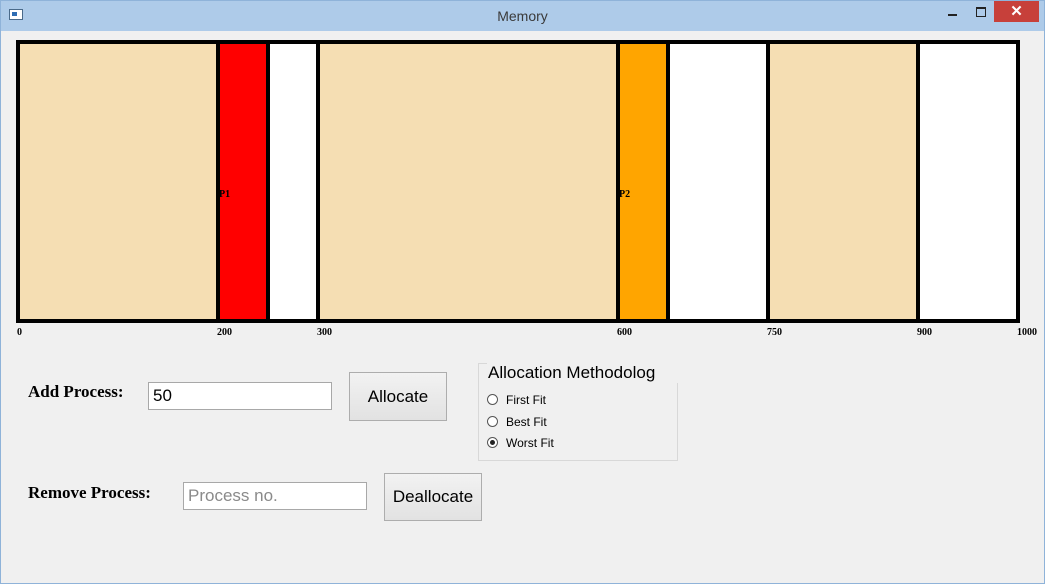  I want to click on maximize-button, so click(980, 11).